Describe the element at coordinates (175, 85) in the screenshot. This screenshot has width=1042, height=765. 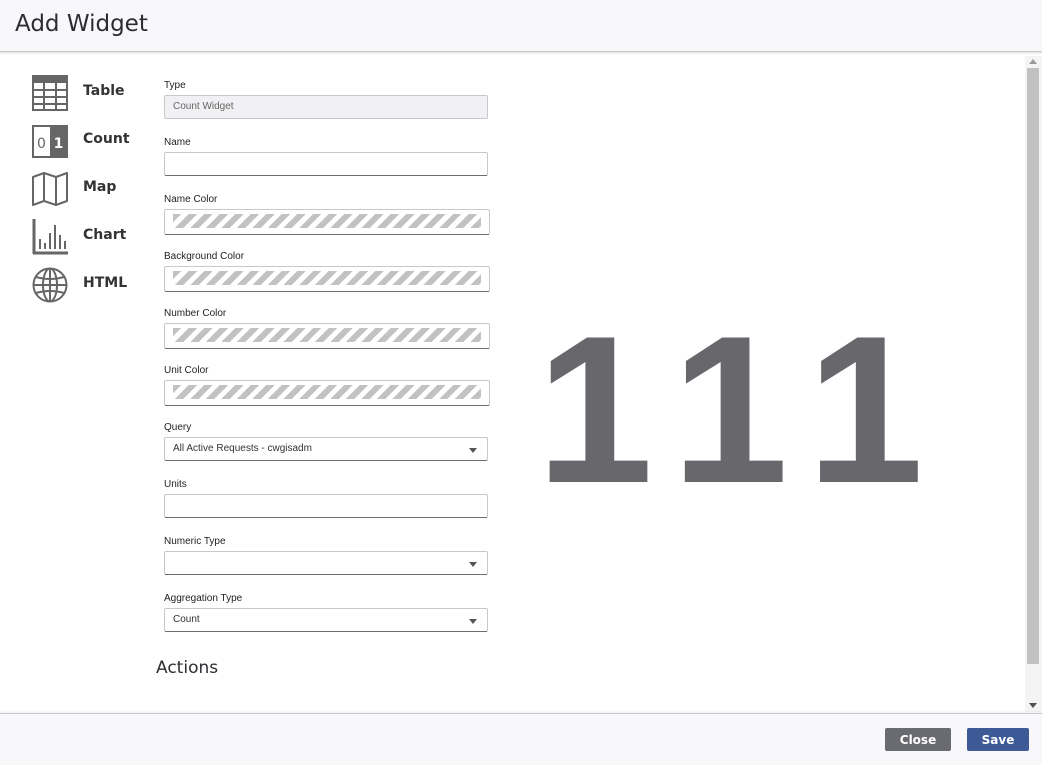
I see `type-label: Type` at that location.